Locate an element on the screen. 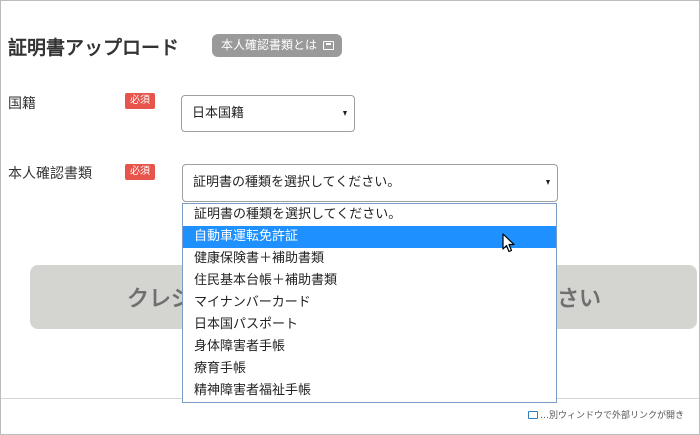  id-document-label: 本人確認書類 is located at coordinates (50, 174).